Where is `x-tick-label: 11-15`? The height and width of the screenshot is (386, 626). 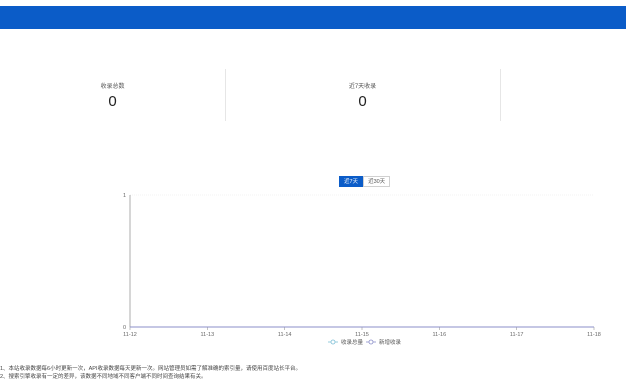
x-tick-label: 11-15 is located at coordinates (362, 335).